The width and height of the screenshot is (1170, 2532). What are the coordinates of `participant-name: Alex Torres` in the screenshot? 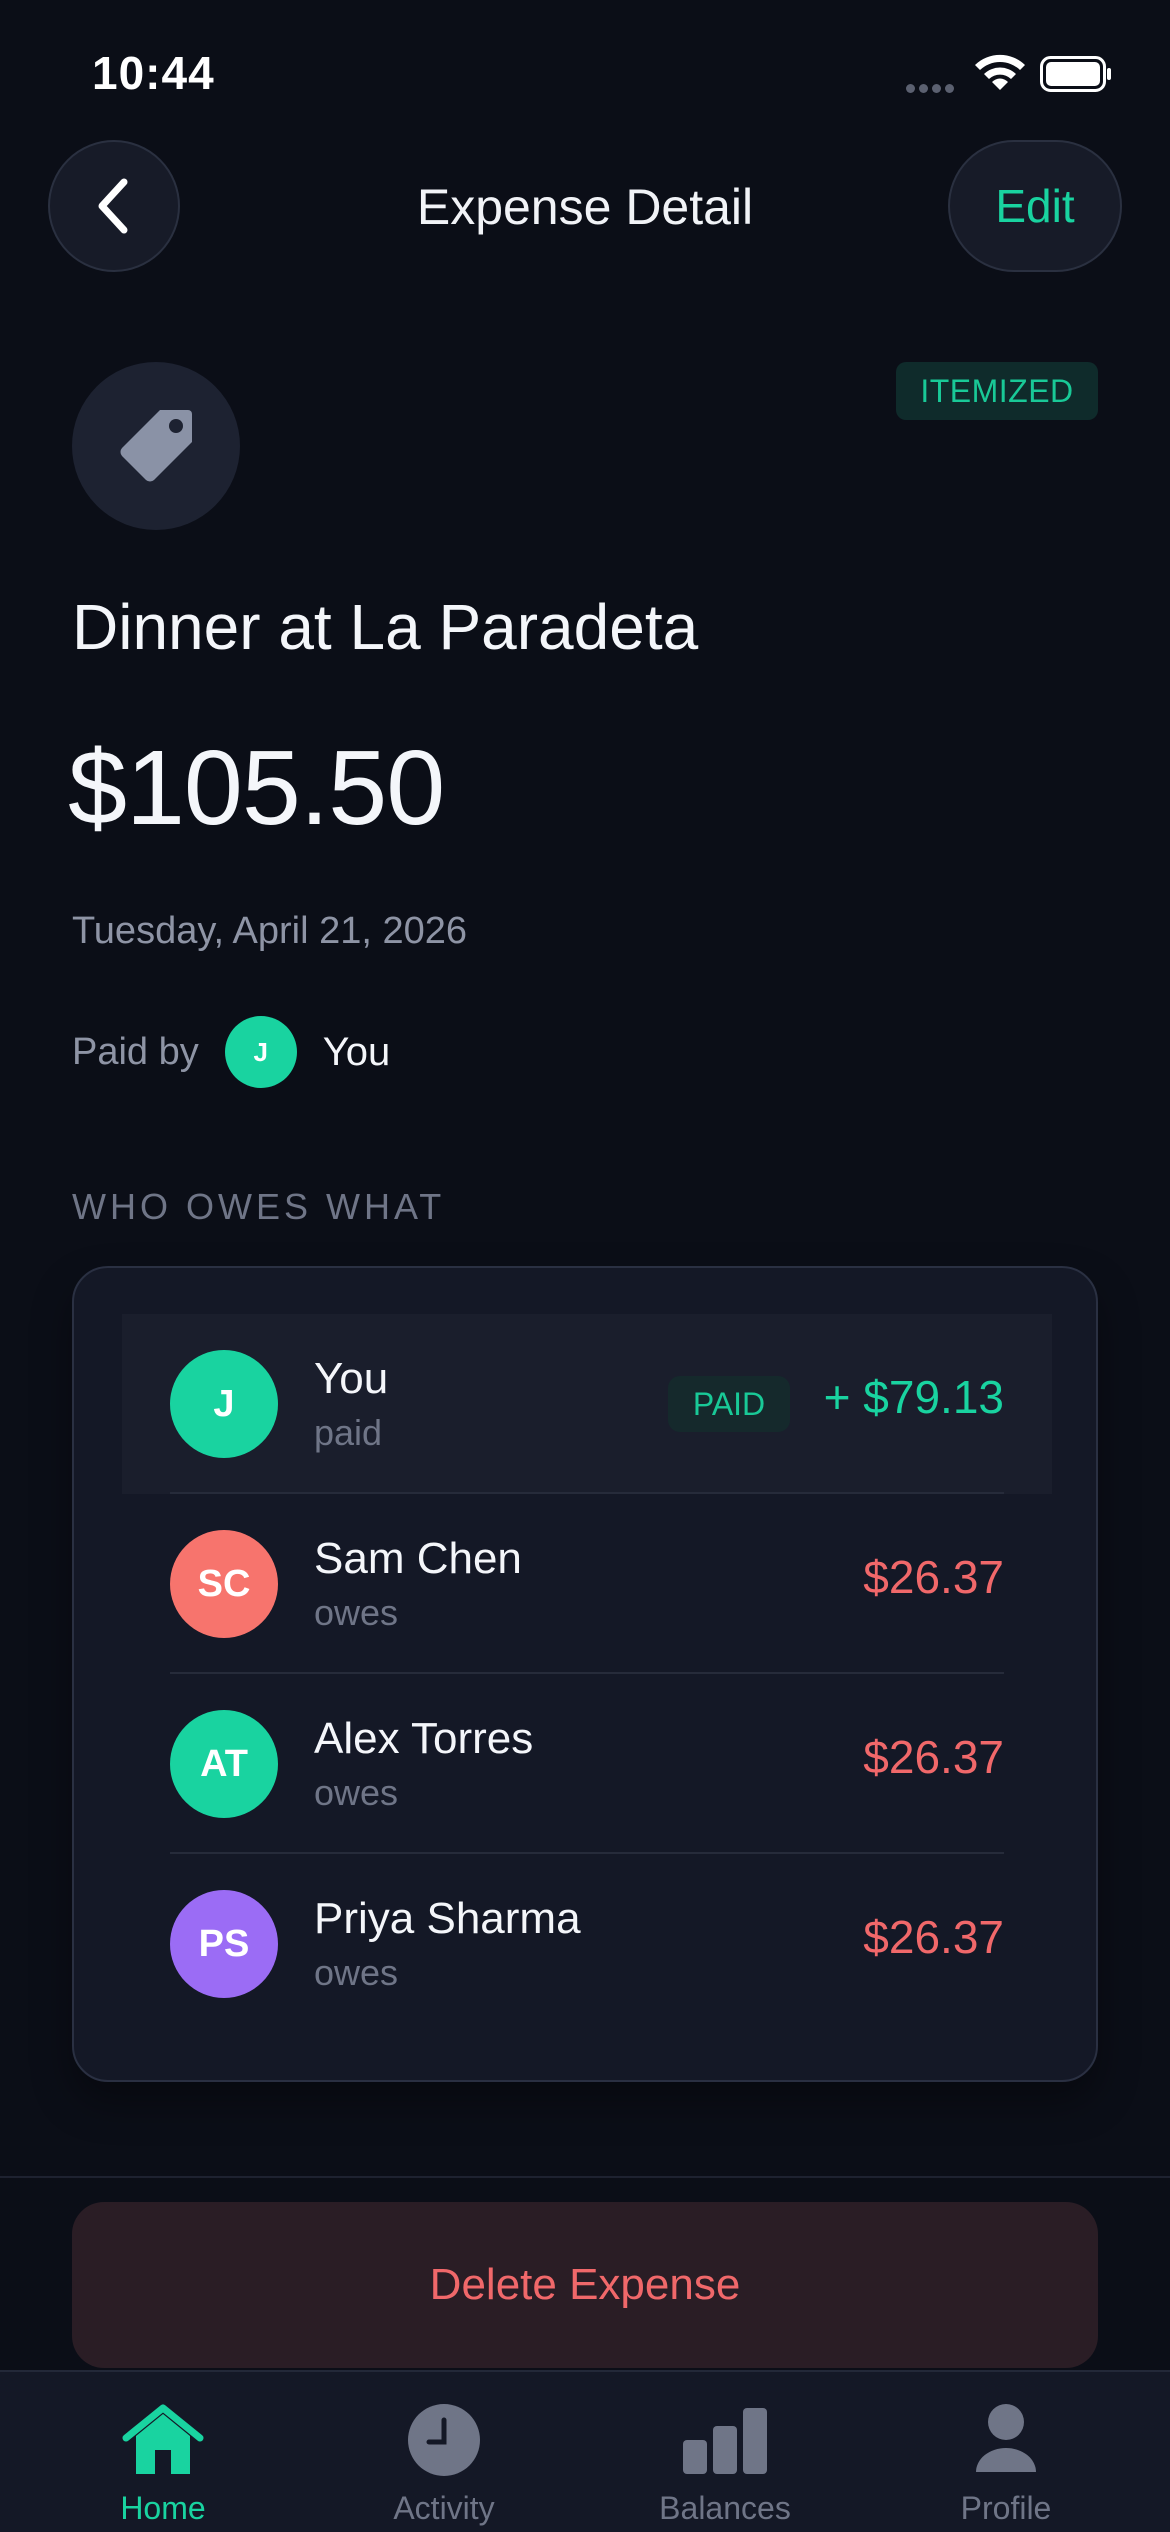 It's located at (424, 1738).